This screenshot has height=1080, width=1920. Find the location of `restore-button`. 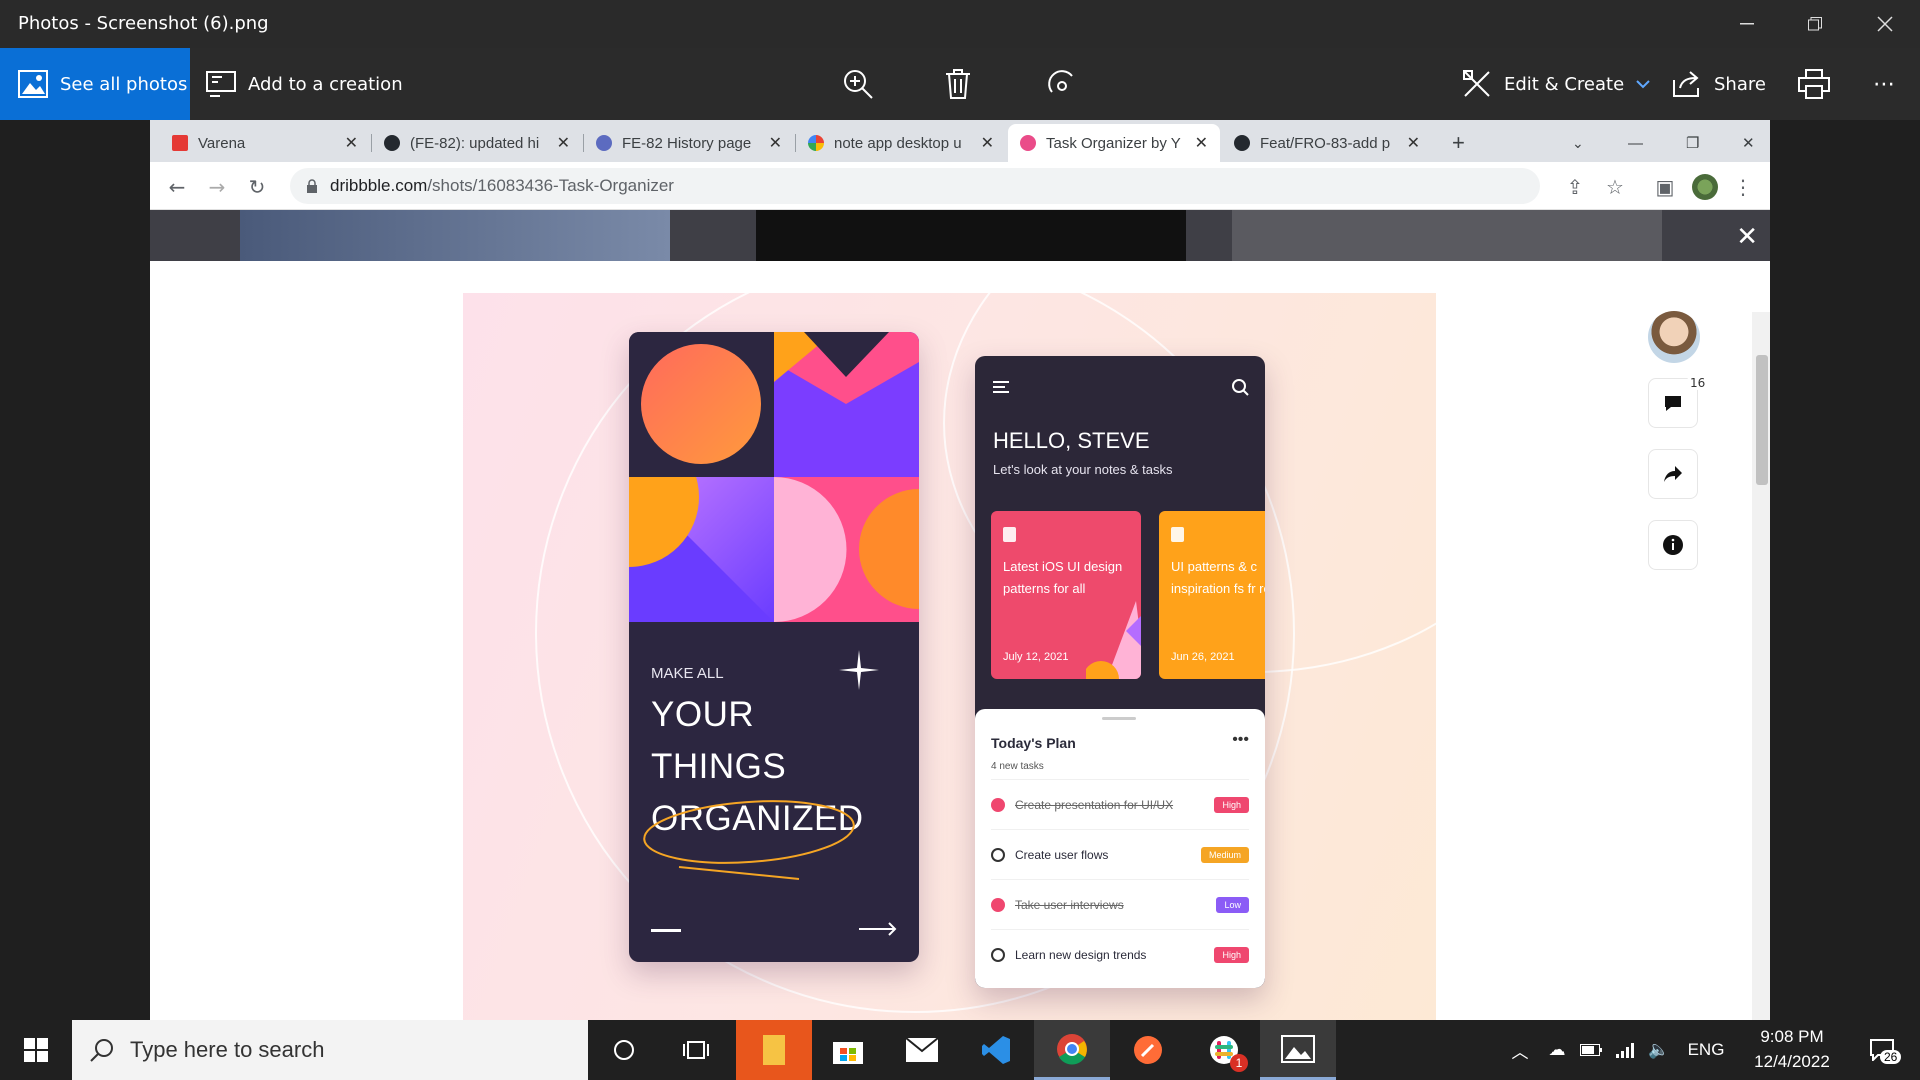

restore-button is located at coordinates (1815, 24).